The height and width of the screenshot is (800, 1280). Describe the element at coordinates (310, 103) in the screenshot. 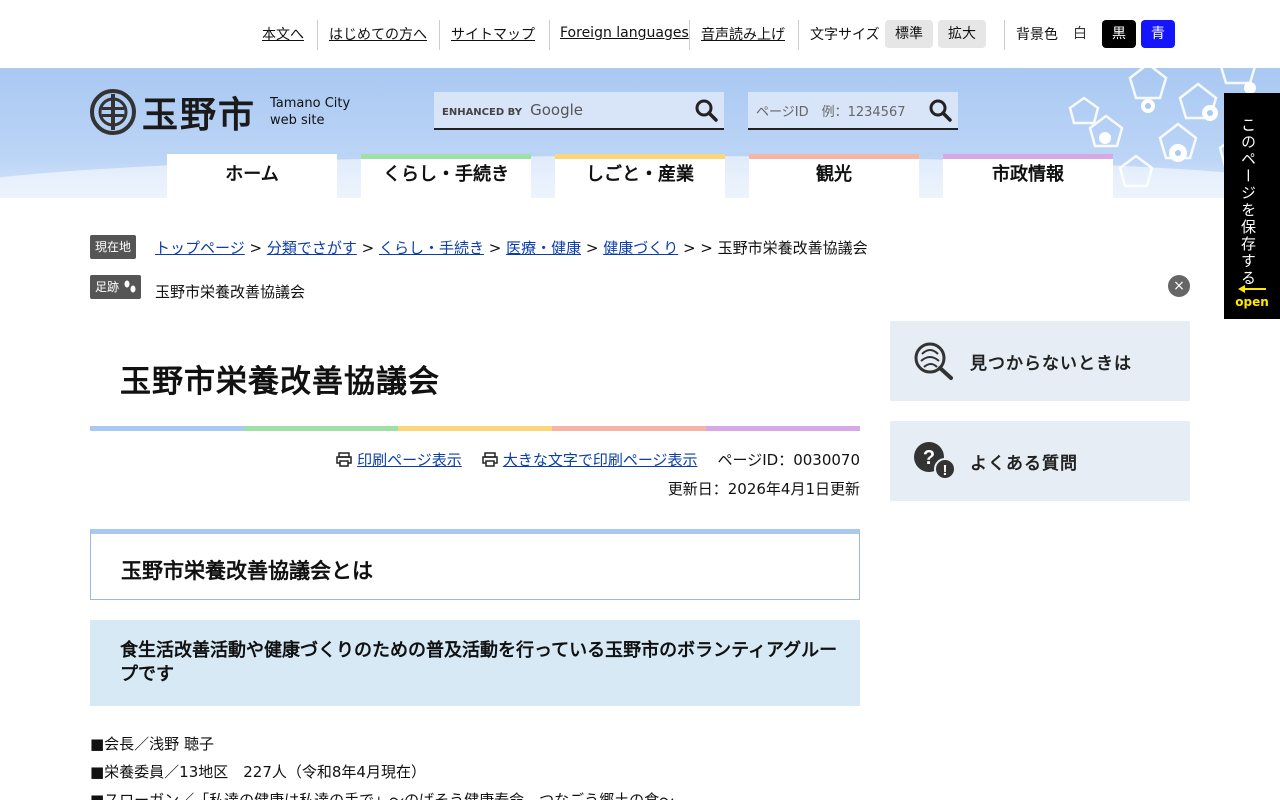

I see `city-english-line-1: Tamano City` at that location.